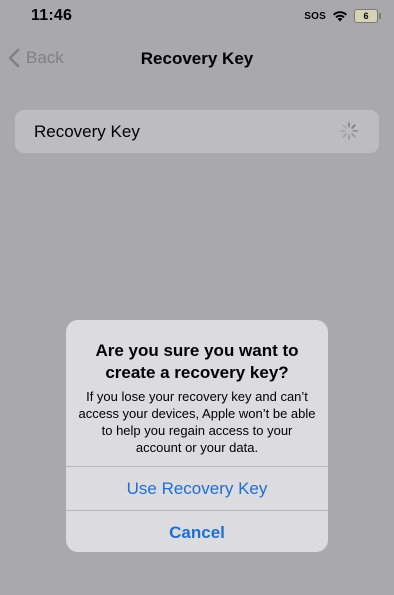 The height and width of the screenshot is (595, 394). Describe the element at coordinates (197, 18) in the screenshot. I see `status-bar: 11:46 SOS 6` at that location.